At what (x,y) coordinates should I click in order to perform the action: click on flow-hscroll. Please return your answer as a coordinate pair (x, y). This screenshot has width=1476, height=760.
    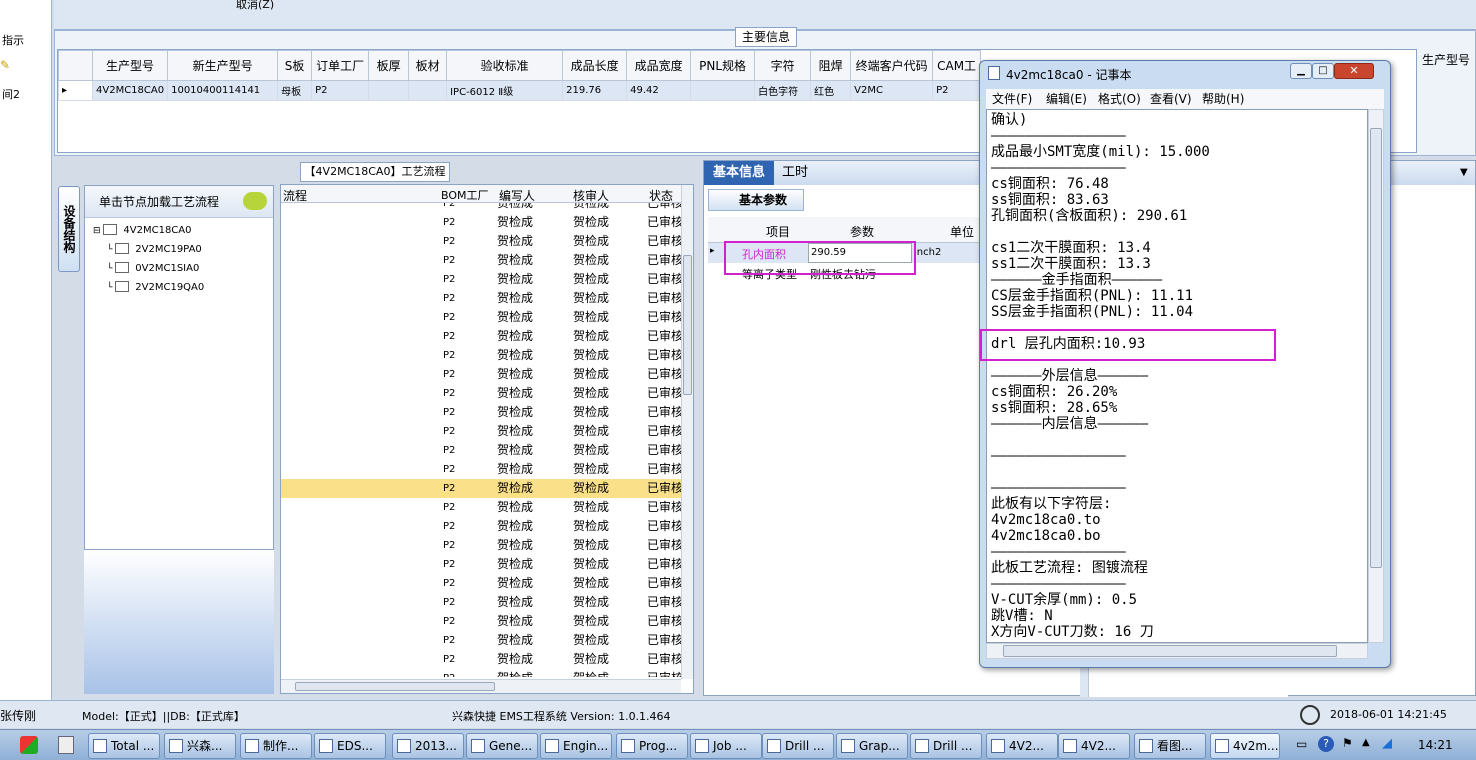
    Looking at the image, I should click on (481, 686).